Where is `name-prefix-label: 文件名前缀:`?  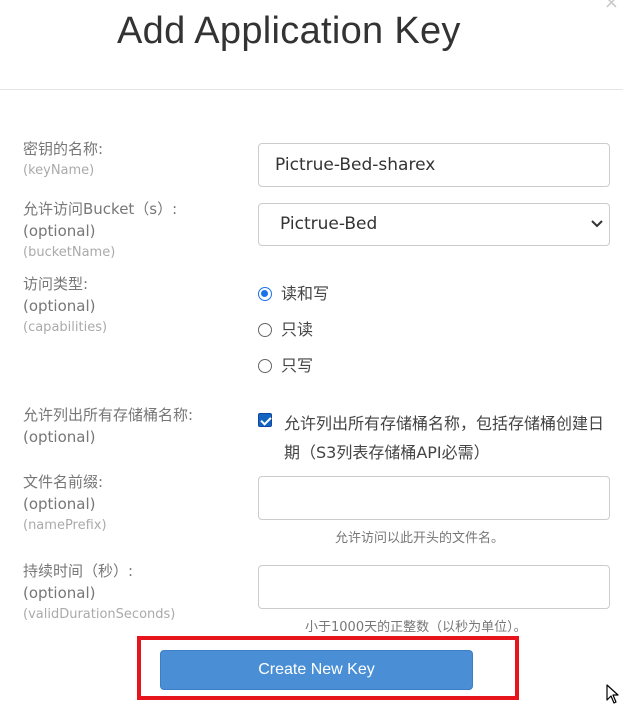
name-prefix-label: 文件名前缀: is located at coordinates (63, 482).